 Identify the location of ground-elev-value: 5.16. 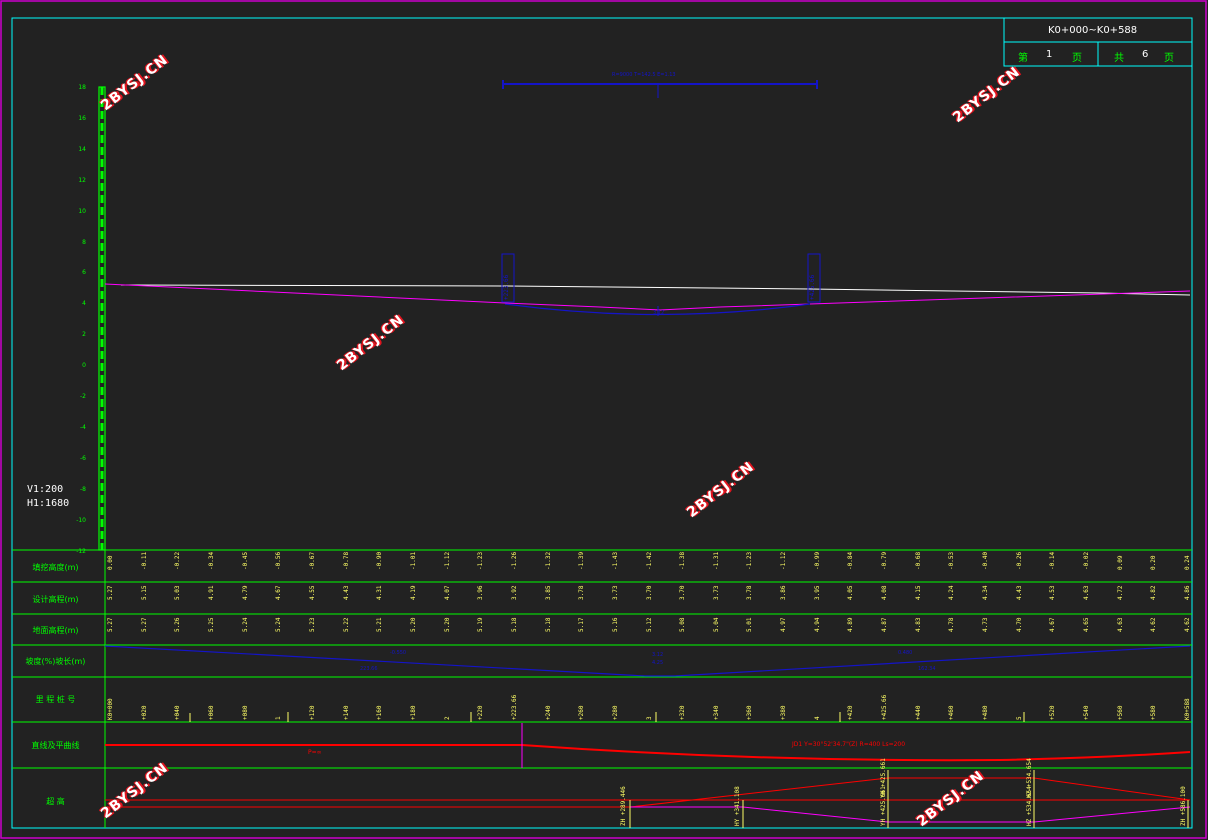
(615, 624).